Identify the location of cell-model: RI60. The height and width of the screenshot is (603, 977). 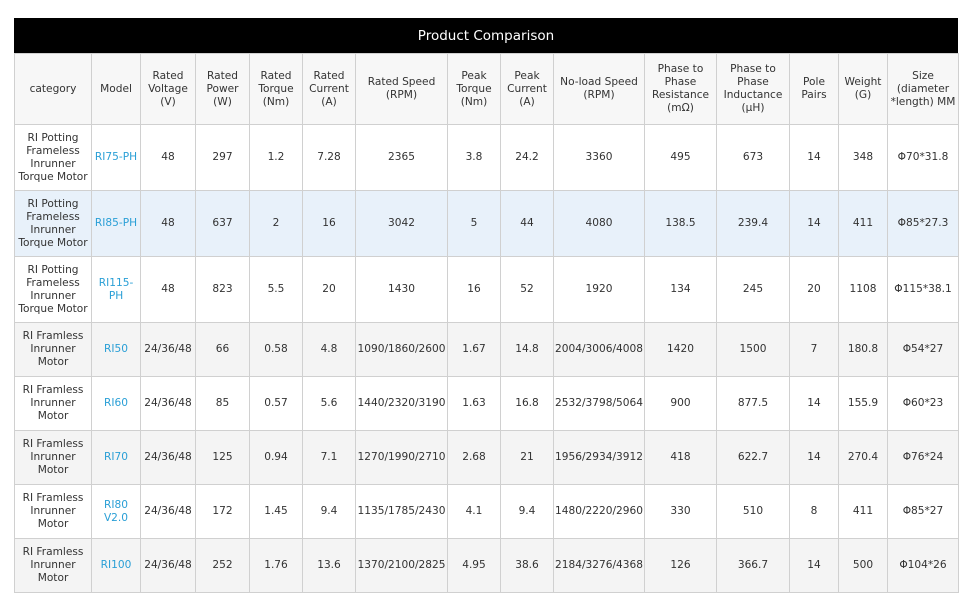
(116, 403).